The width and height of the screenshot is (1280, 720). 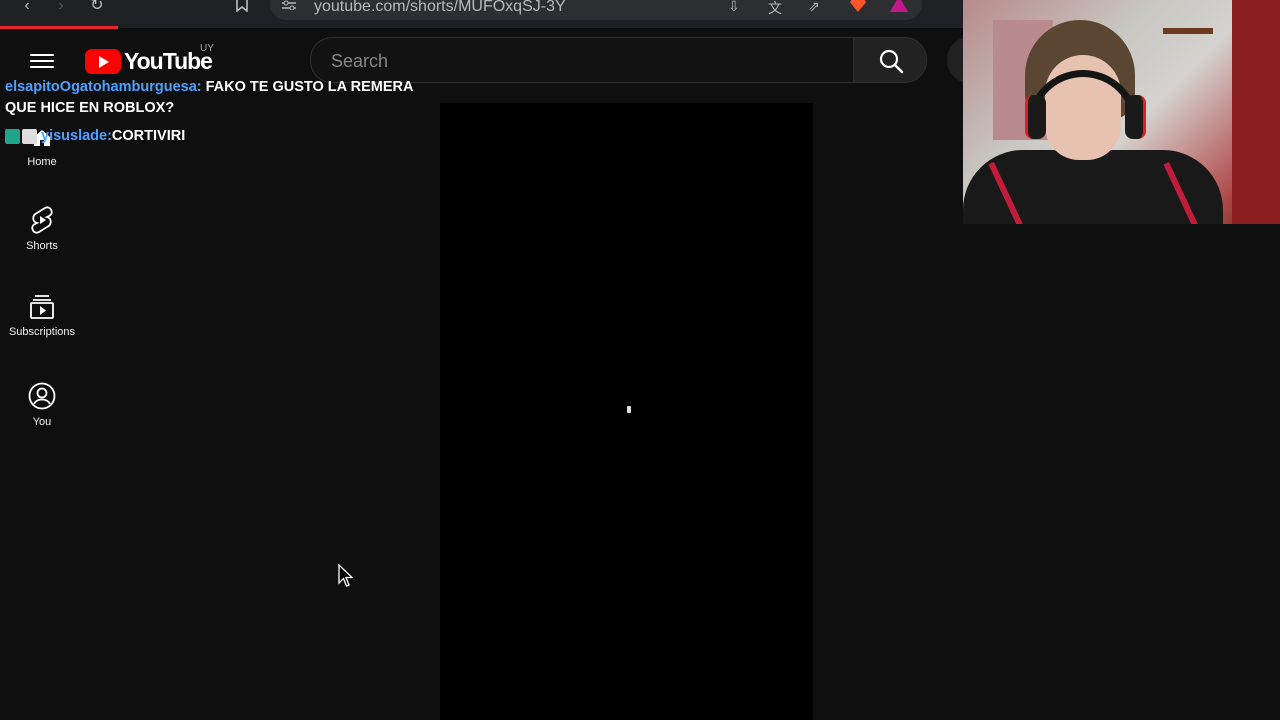 What do you see at coordinates (207, 48) in the screenshot?
I see `country-code: UY` at bounding box center [207, 48].